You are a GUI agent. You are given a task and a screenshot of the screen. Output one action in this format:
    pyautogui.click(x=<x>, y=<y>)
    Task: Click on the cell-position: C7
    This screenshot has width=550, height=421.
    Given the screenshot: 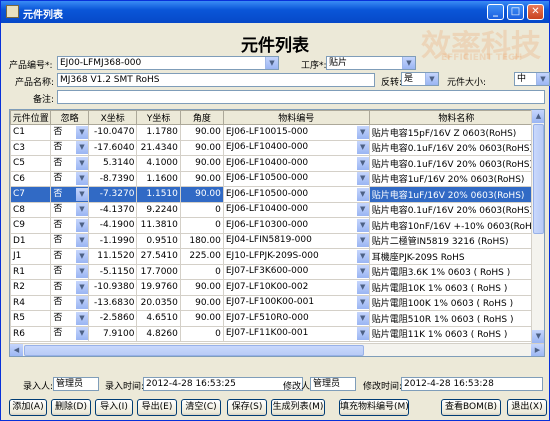 What is the action you would take?
    pyautogui.click(x=31, y=194)
    